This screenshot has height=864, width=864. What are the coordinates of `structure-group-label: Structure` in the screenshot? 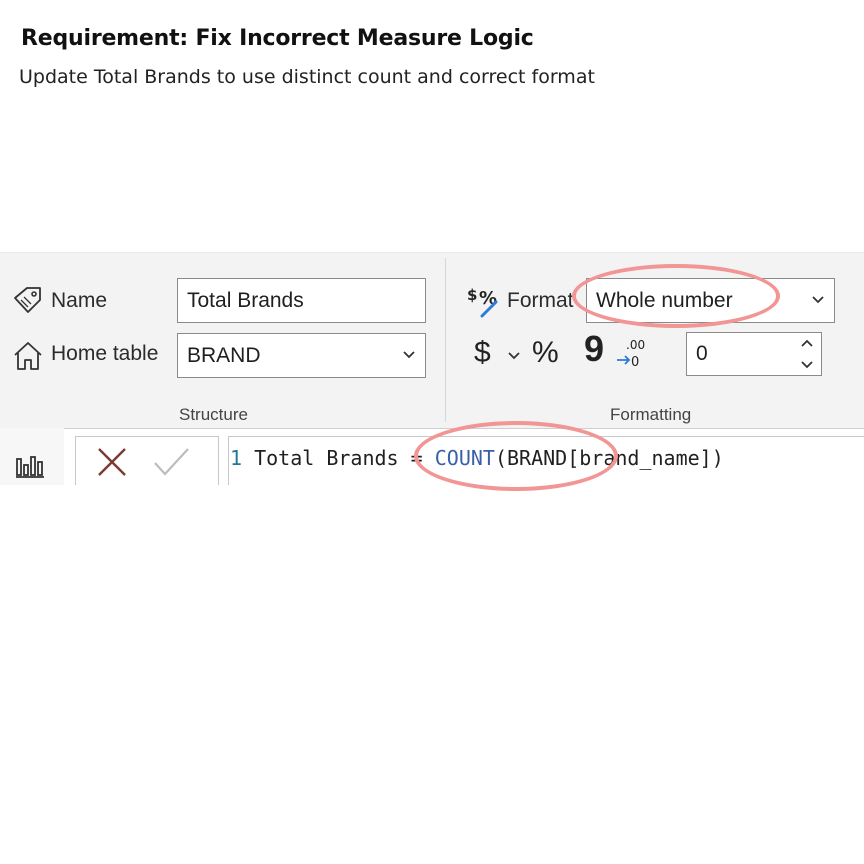 It's located at (213, 414).